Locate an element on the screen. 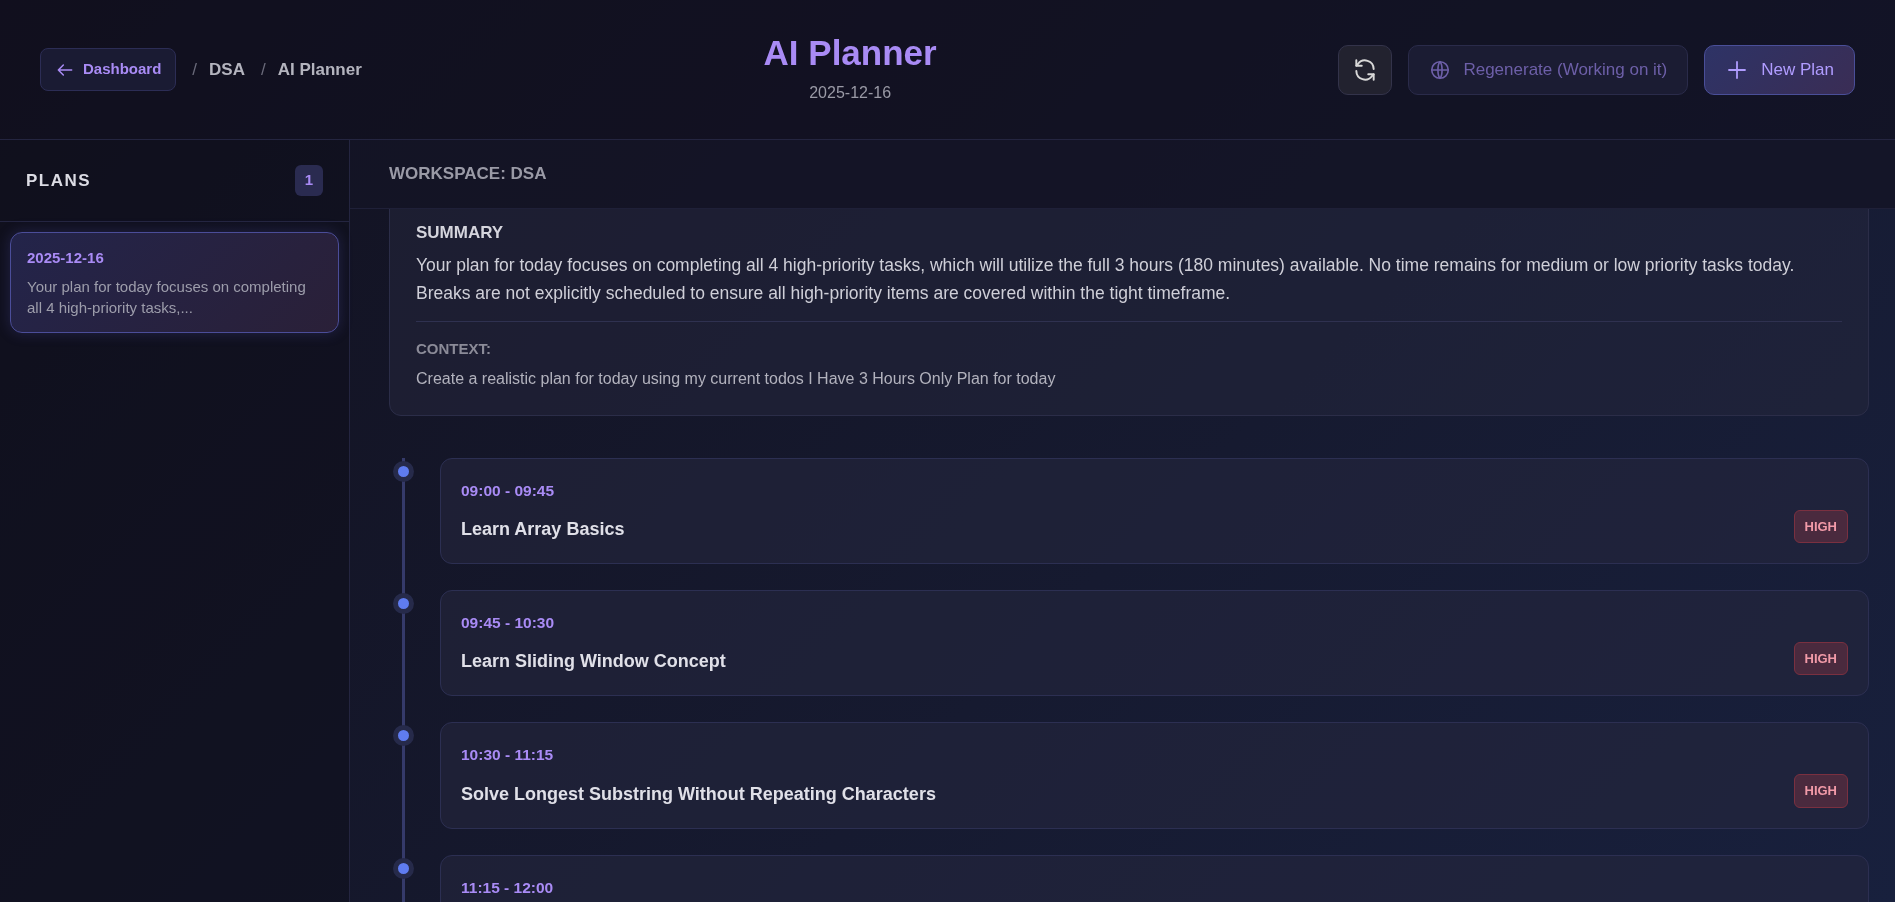 The width and height of the screenshot is (1895, 902). task-time: 09:00 - 09:45 is located at coordinates (508, 490).